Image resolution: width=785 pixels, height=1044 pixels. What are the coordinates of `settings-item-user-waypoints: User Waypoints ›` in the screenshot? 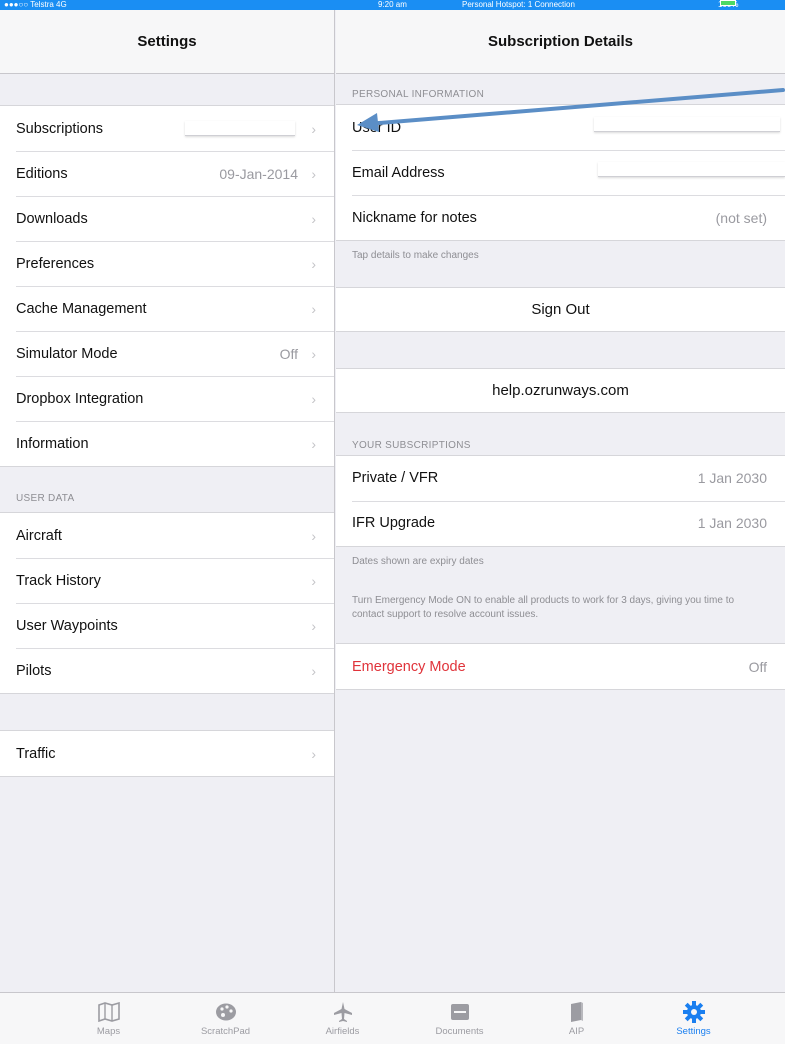 It's located at (167, 625).